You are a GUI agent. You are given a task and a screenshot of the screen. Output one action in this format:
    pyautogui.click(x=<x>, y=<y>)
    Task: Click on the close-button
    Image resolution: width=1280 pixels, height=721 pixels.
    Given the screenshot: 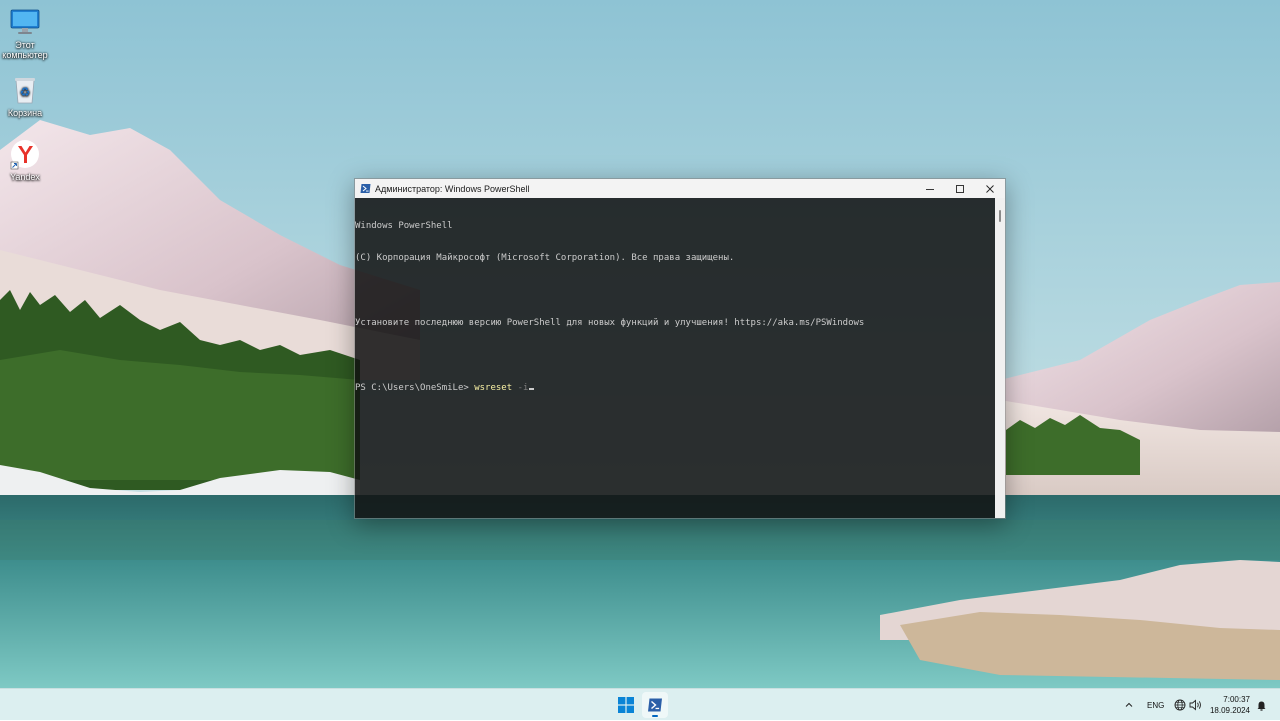 What is the action you would take?
    pyautogui.click(x=990, y=188)
    